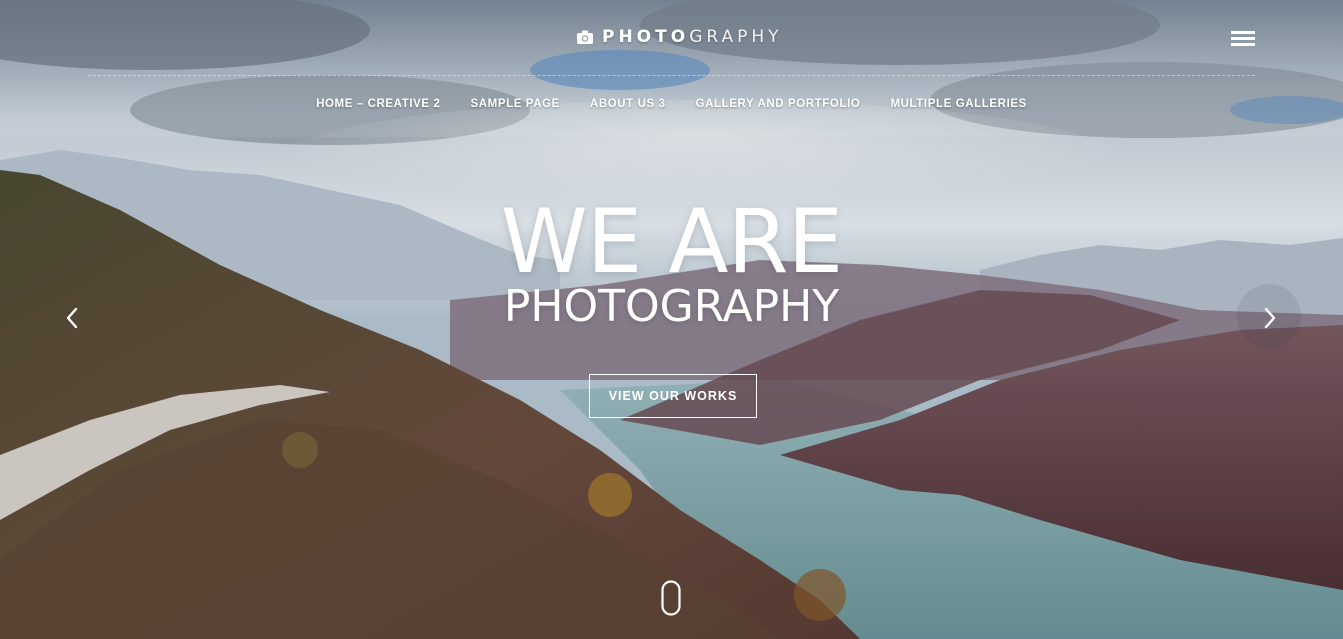 Image resolution: width=1343 pixels, height=639 pixels. Describe the element at coordinates (672, 241) in the screenshot. I see `hero-headline: WE ARE` at that location.